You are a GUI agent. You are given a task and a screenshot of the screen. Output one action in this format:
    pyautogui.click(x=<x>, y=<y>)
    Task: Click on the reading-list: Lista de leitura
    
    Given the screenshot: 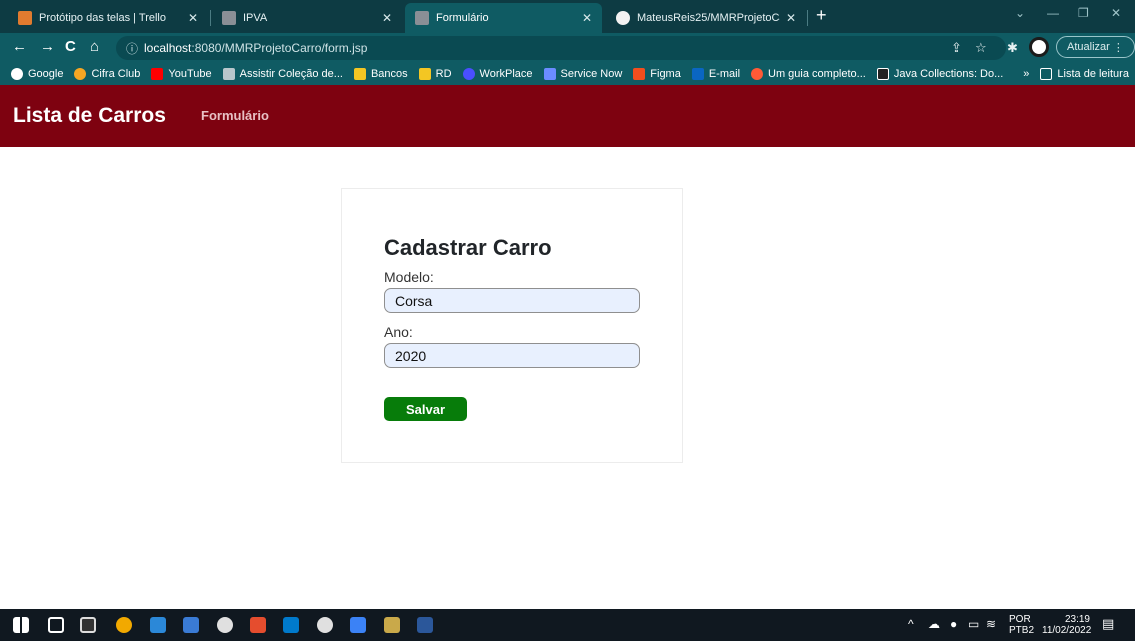 What is the action you would take?
    pyautogui.click(x=1084, y=74)
    